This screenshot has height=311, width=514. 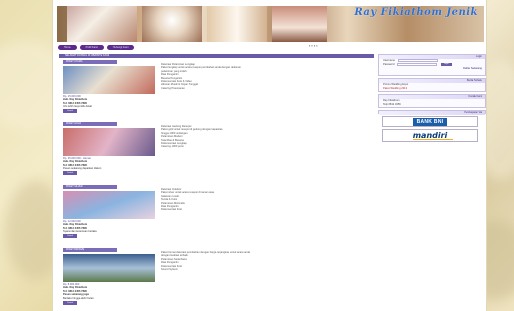 What do you see at coordinates (67, 47) in the screenshot?
I see `nav-home: Home` at bounding box center [67, 47].